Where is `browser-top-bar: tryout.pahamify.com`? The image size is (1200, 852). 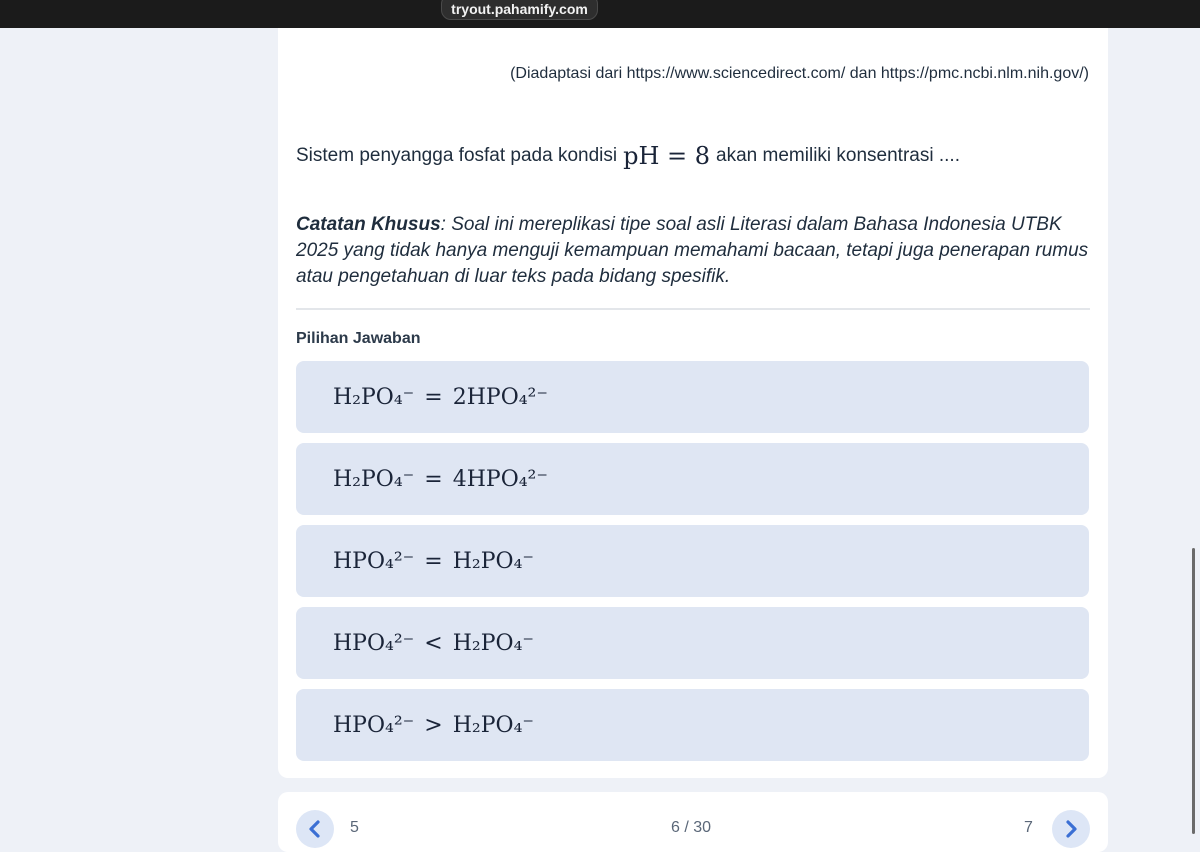
browser-top-bar: tryout.pahamify.com is located at coordinates (600, 14).